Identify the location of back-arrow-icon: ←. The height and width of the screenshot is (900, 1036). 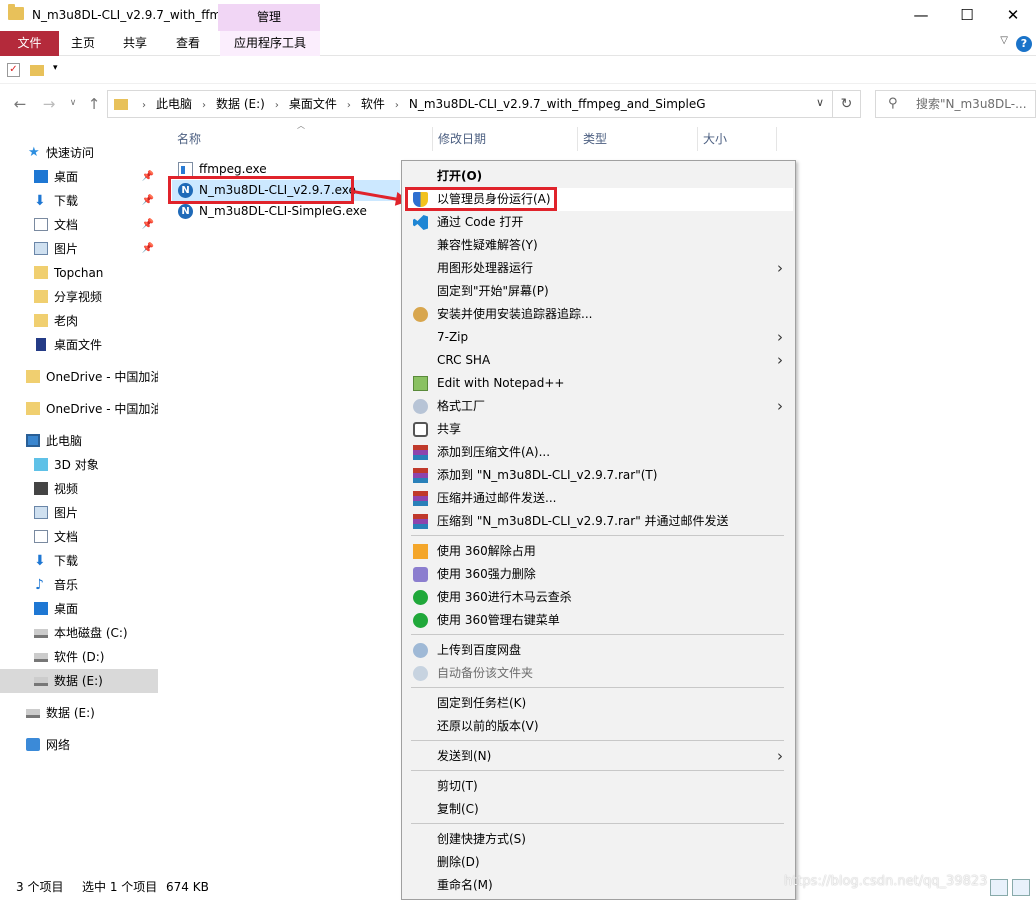
(20, 104).